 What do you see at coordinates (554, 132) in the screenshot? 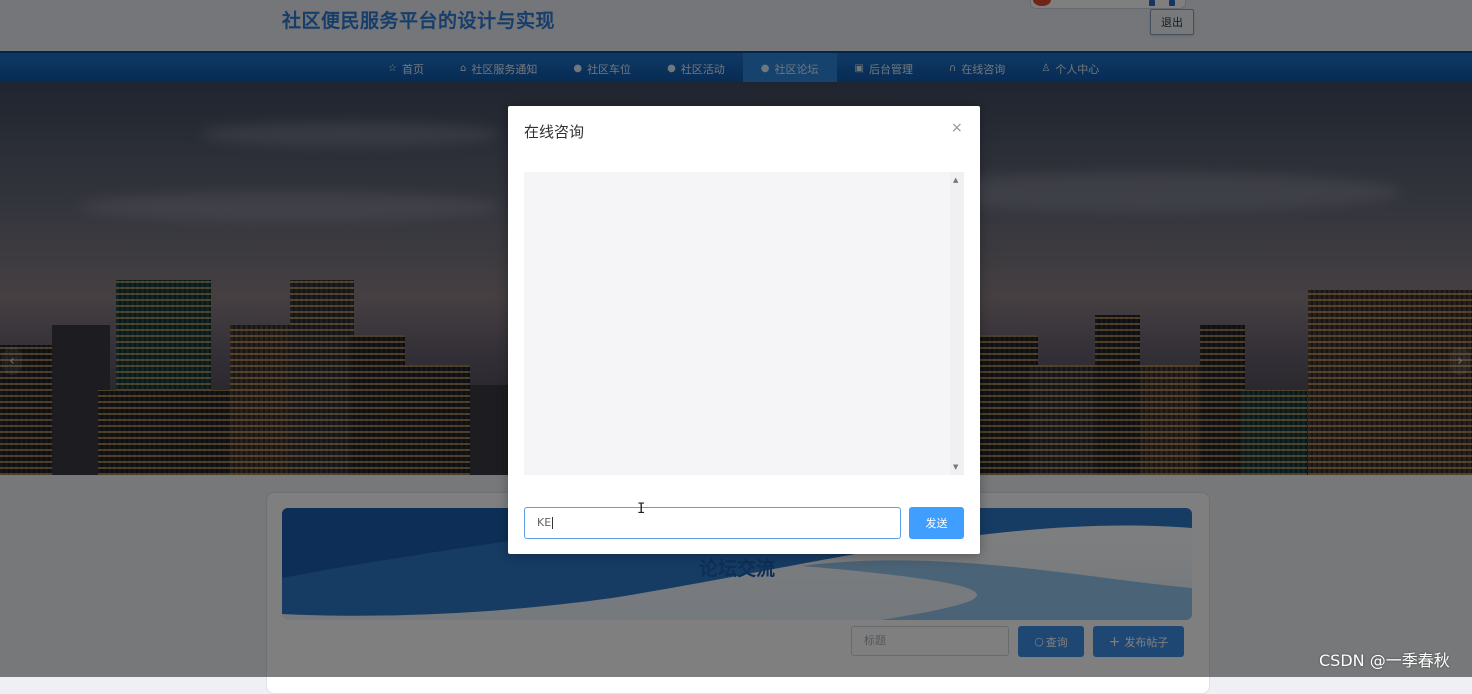
I see `dialog-title: 在线咨询` at bounding box center [554, 132].